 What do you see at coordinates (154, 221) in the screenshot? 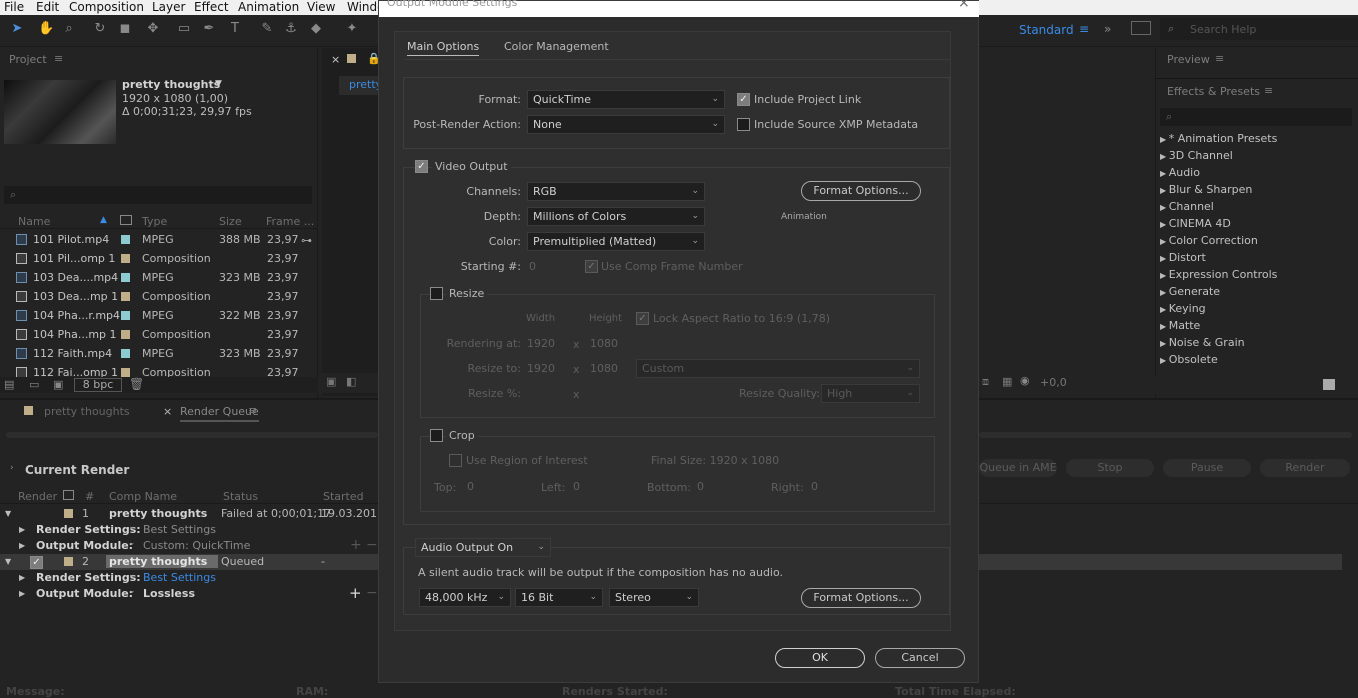
I see `col-type: Type` at bounding box center [154, 221].